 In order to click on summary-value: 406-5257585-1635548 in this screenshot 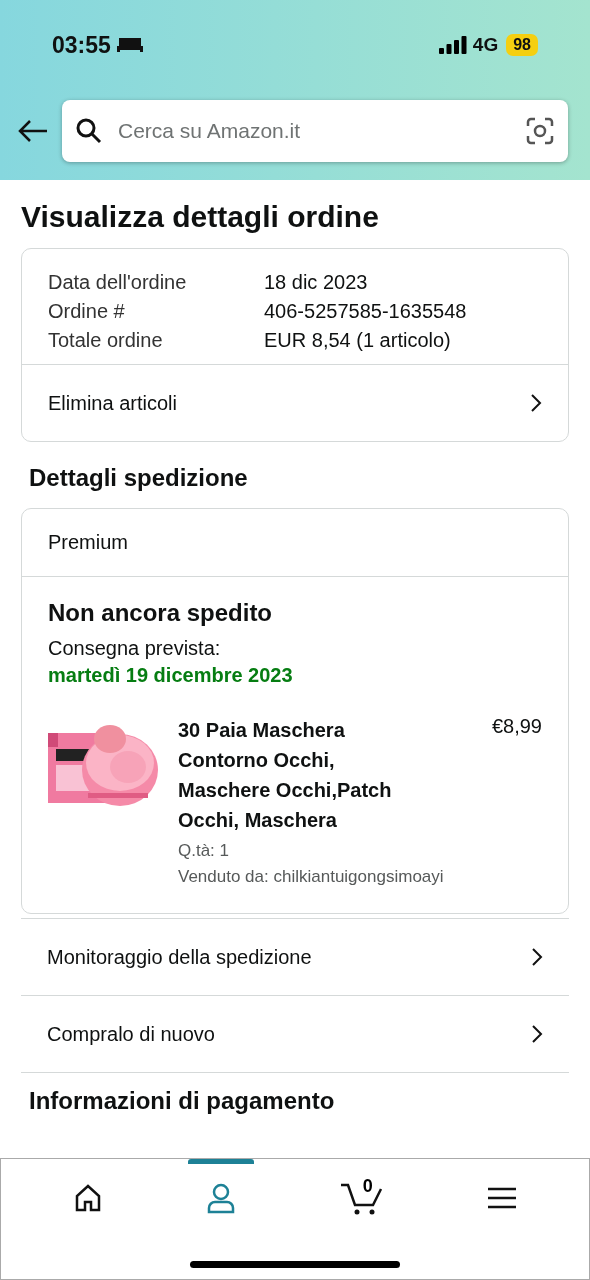, I will do `click(366, 311)`.